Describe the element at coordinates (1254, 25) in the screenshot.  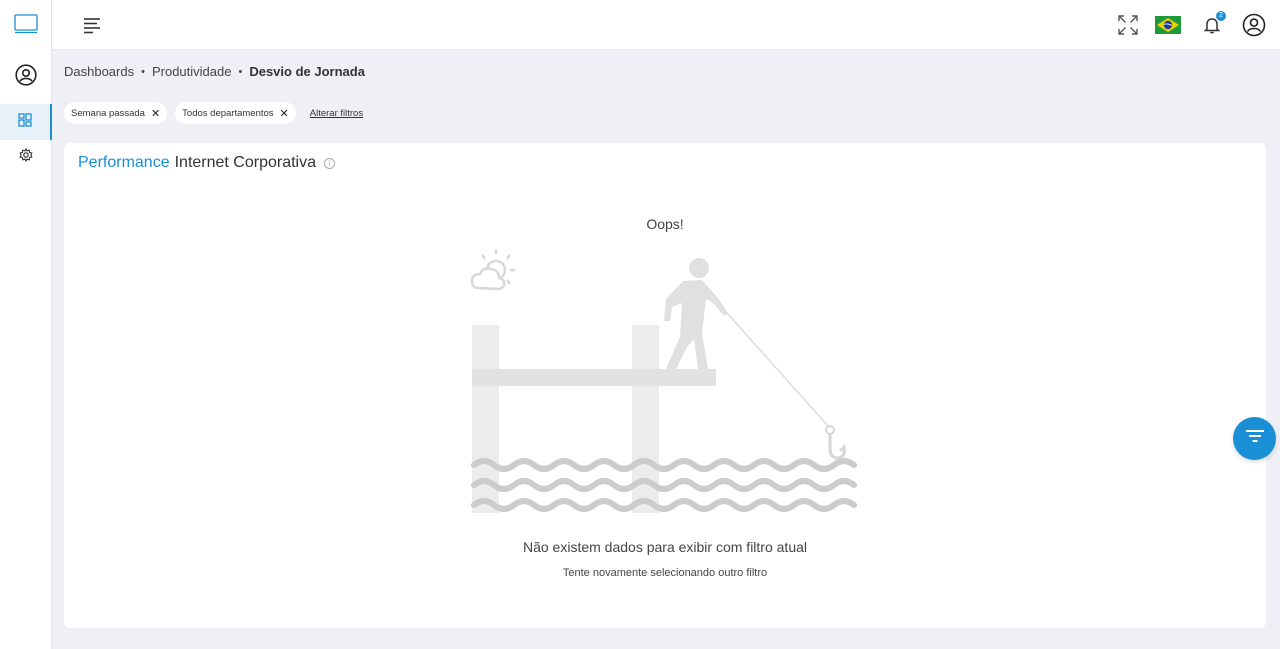
I see `user-account-icon` at that location.